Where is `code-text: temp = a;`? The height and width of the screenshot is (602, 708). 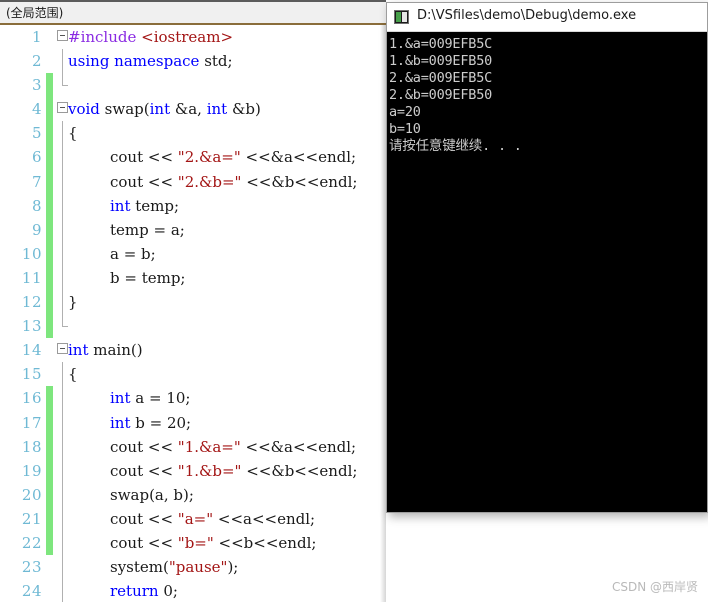
code-text: temp = a; is located at coordinates (147, 230).